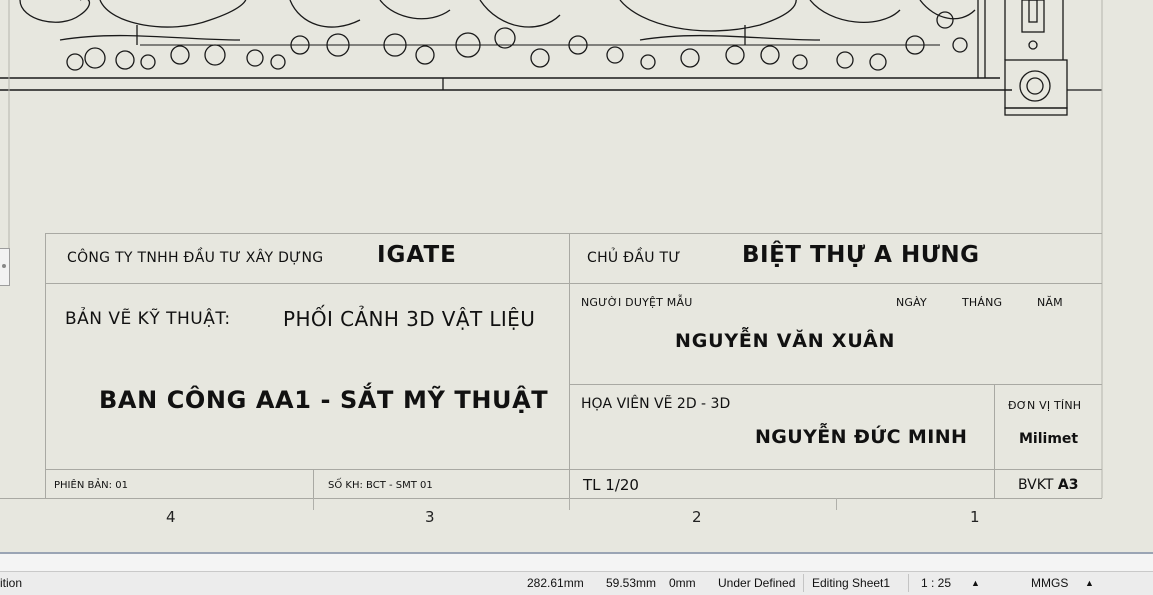 This screenshot has height=595, width=1153. Describe the element at coordinates (861, 255) in the screenshot. I see `owner-name: BIỆT THỰ A HƯNG` at that location.